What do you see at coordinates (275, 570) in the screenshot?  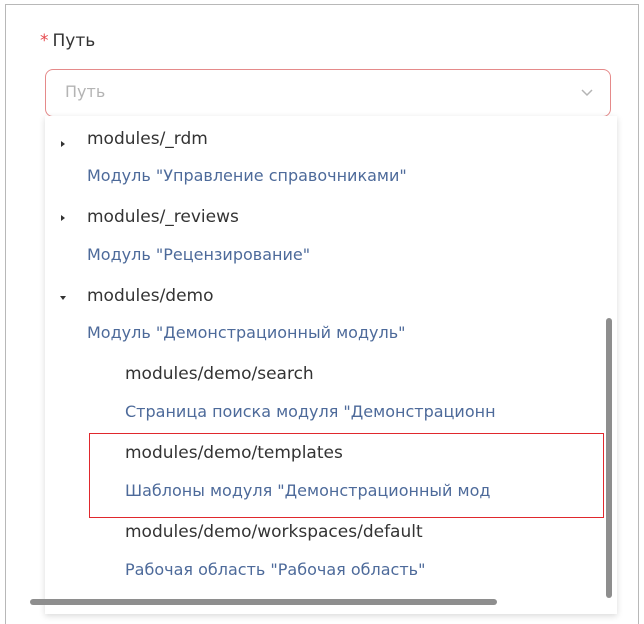 I see `tree-item-demo-workspaces-description: Рабочая область "Рабочая область"` at bounding box center [275, 570].